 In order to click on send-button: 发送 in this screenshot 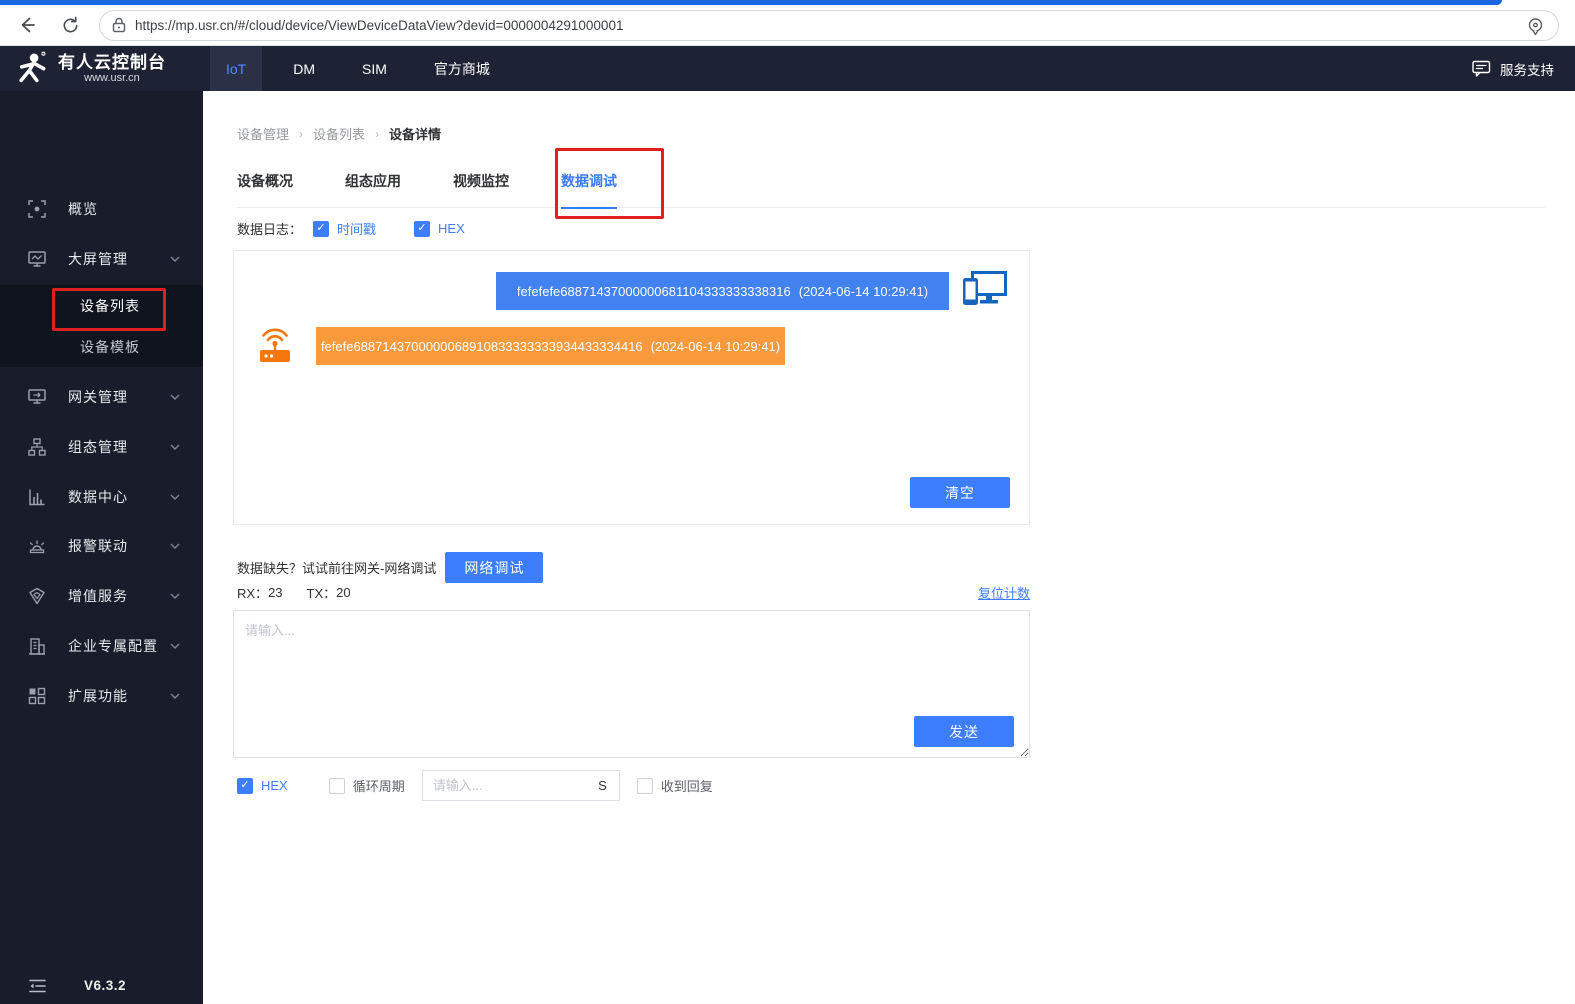, I will do `click(964, 731)`.